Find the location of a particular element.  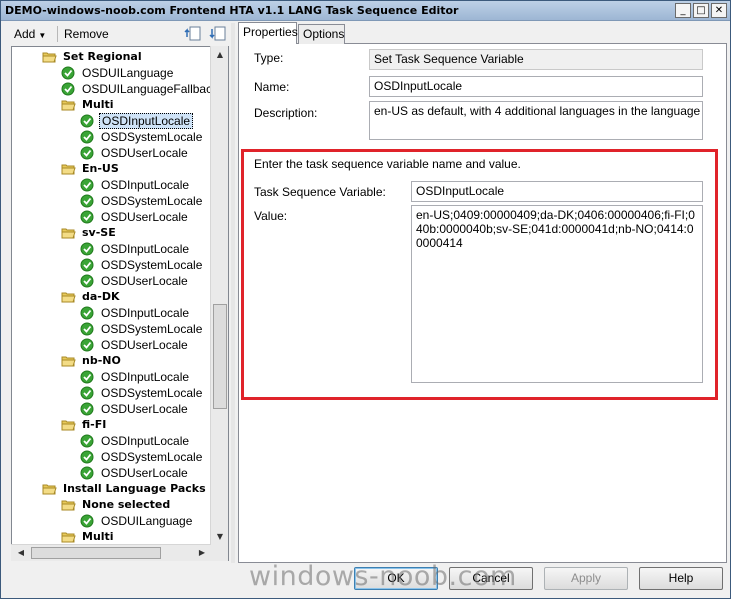

remove-button: Remove is located at coordinates (85, 34).